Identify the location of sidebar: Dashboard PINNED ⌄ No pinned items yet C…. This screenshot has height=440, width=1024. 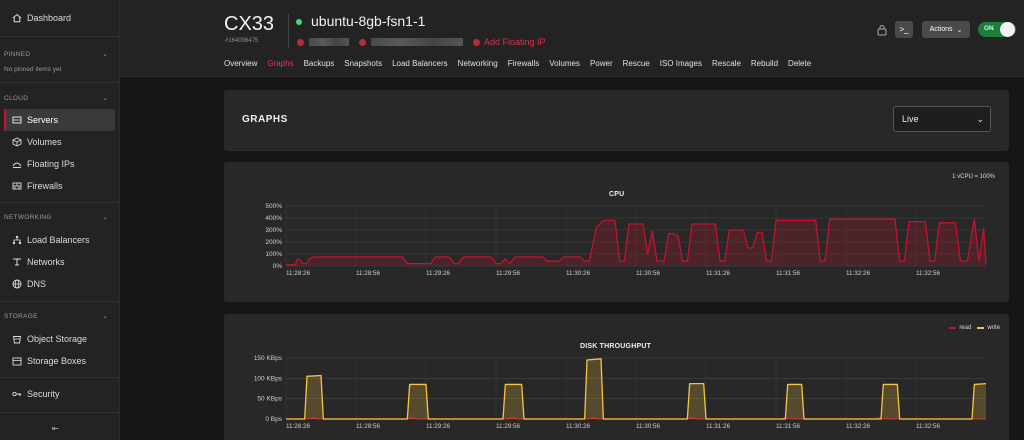
(60, 220).